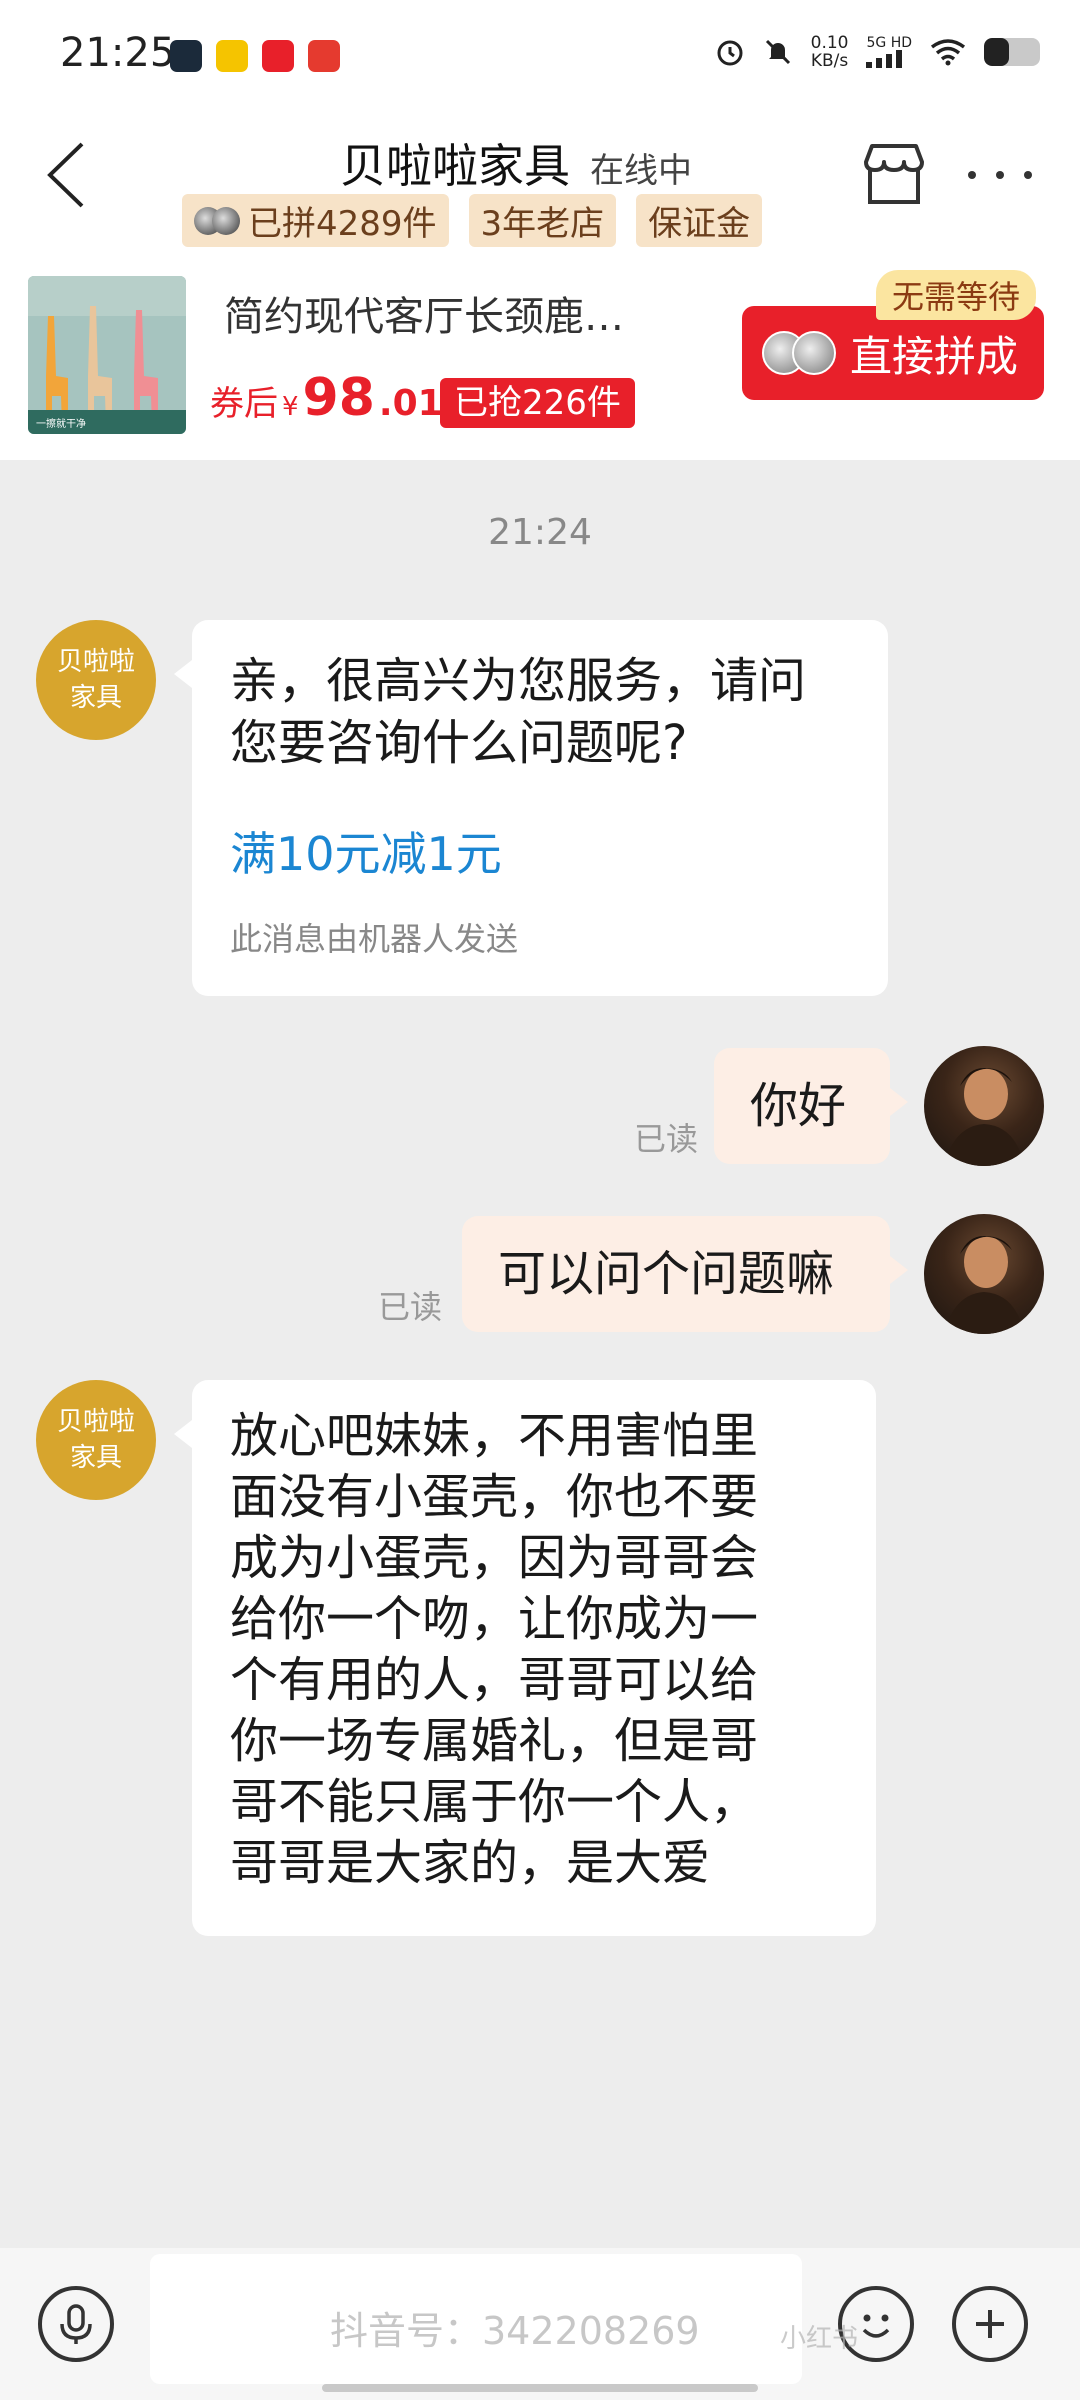  I want to click on plus-icon, so click(990, 2324).